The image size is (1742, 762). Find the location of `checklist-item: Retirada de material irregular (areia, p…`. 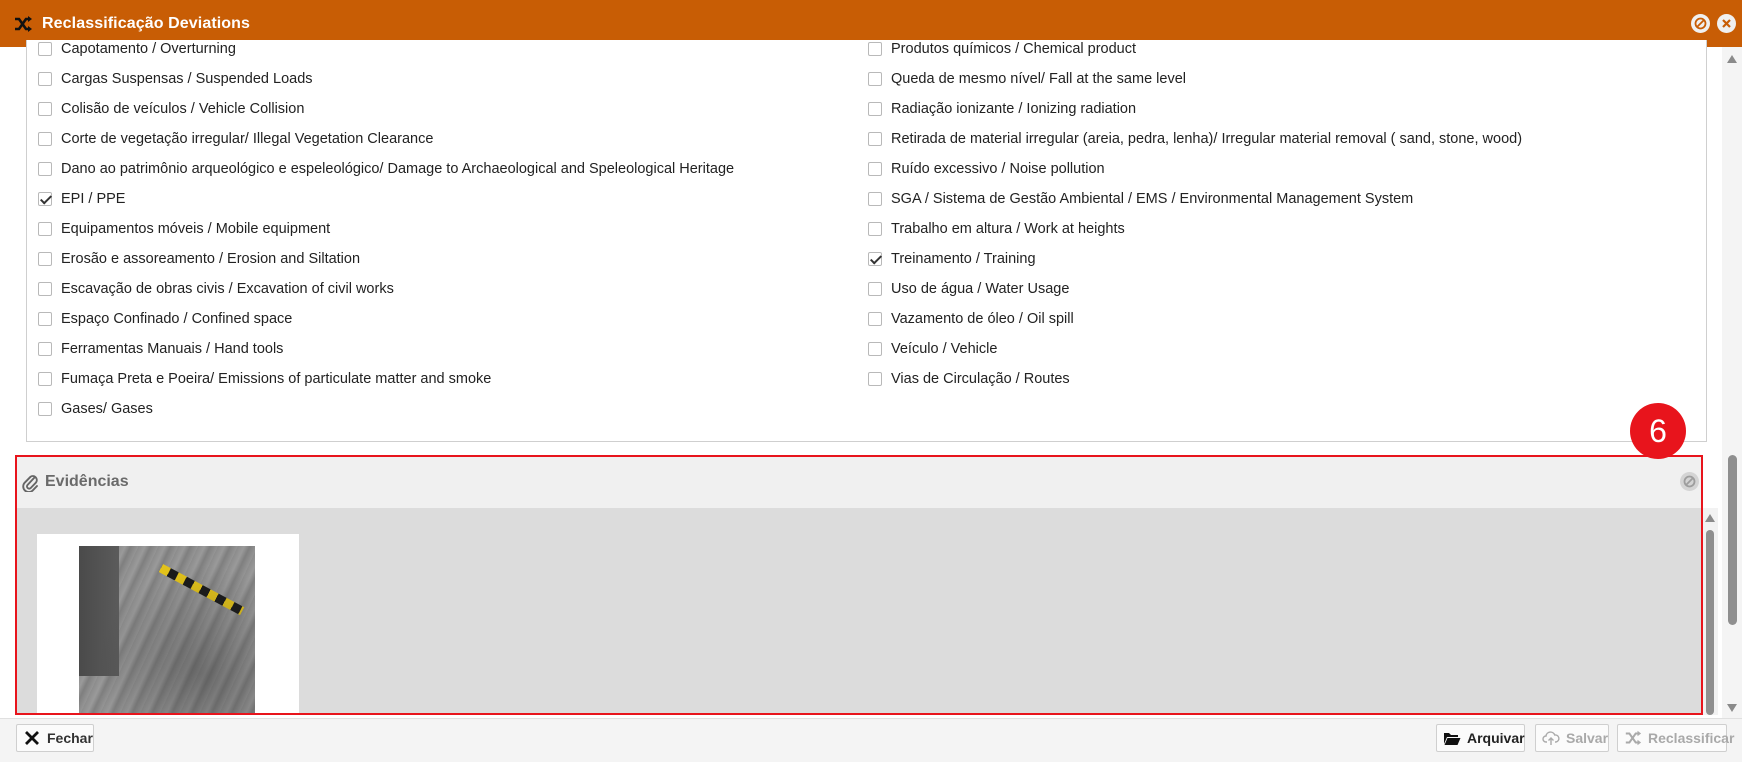

checklist-item: Retirada de material irregular (areia, p… is located at coordinates (1195, 139).